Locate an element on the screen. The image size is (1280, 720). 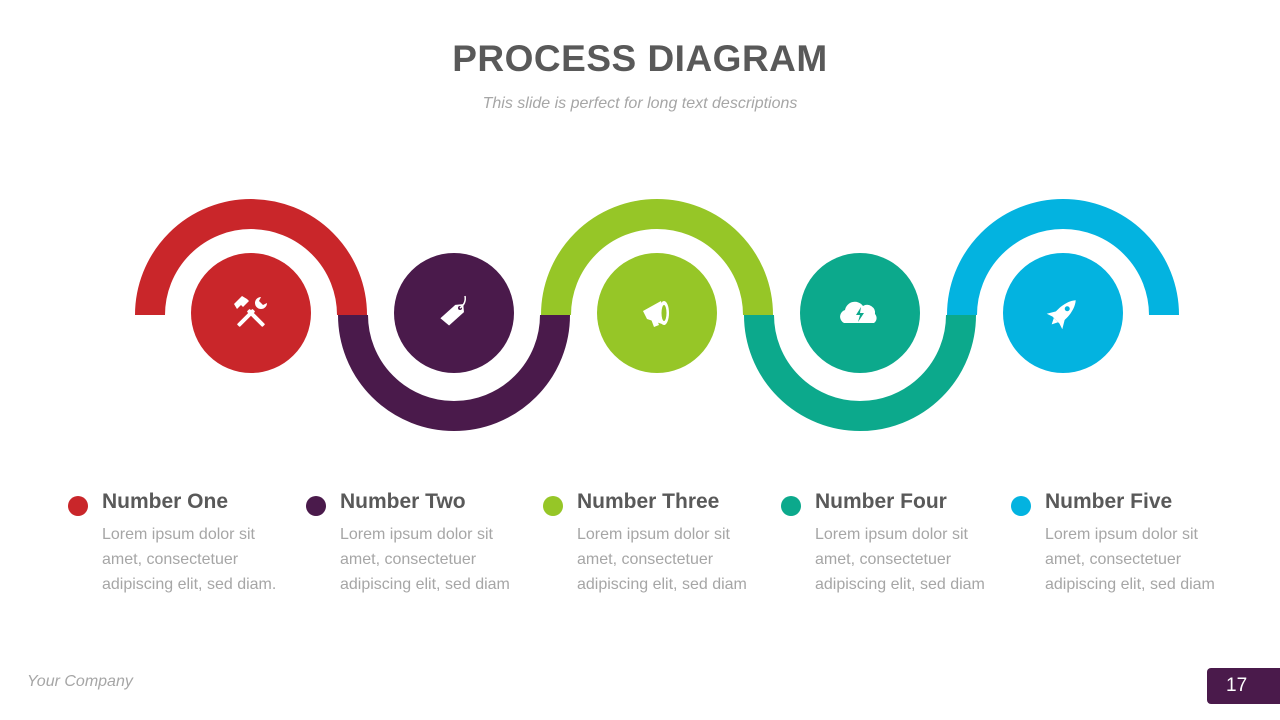
step-3-heading: Number Three is located at coordinates (648, 501).